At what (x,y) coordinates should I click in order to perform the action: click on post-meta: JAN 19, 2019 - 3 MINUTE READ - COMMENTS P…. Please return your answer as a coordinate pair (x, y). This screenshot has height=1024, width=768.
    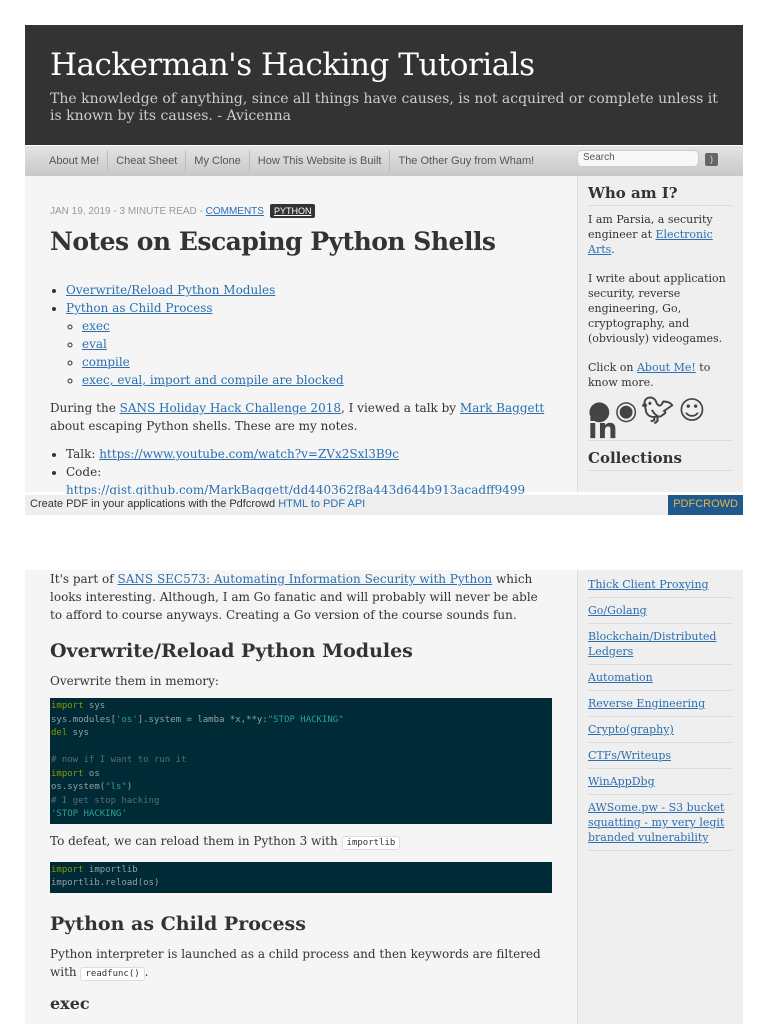
    Looking at the image, I should click on (301, 211).